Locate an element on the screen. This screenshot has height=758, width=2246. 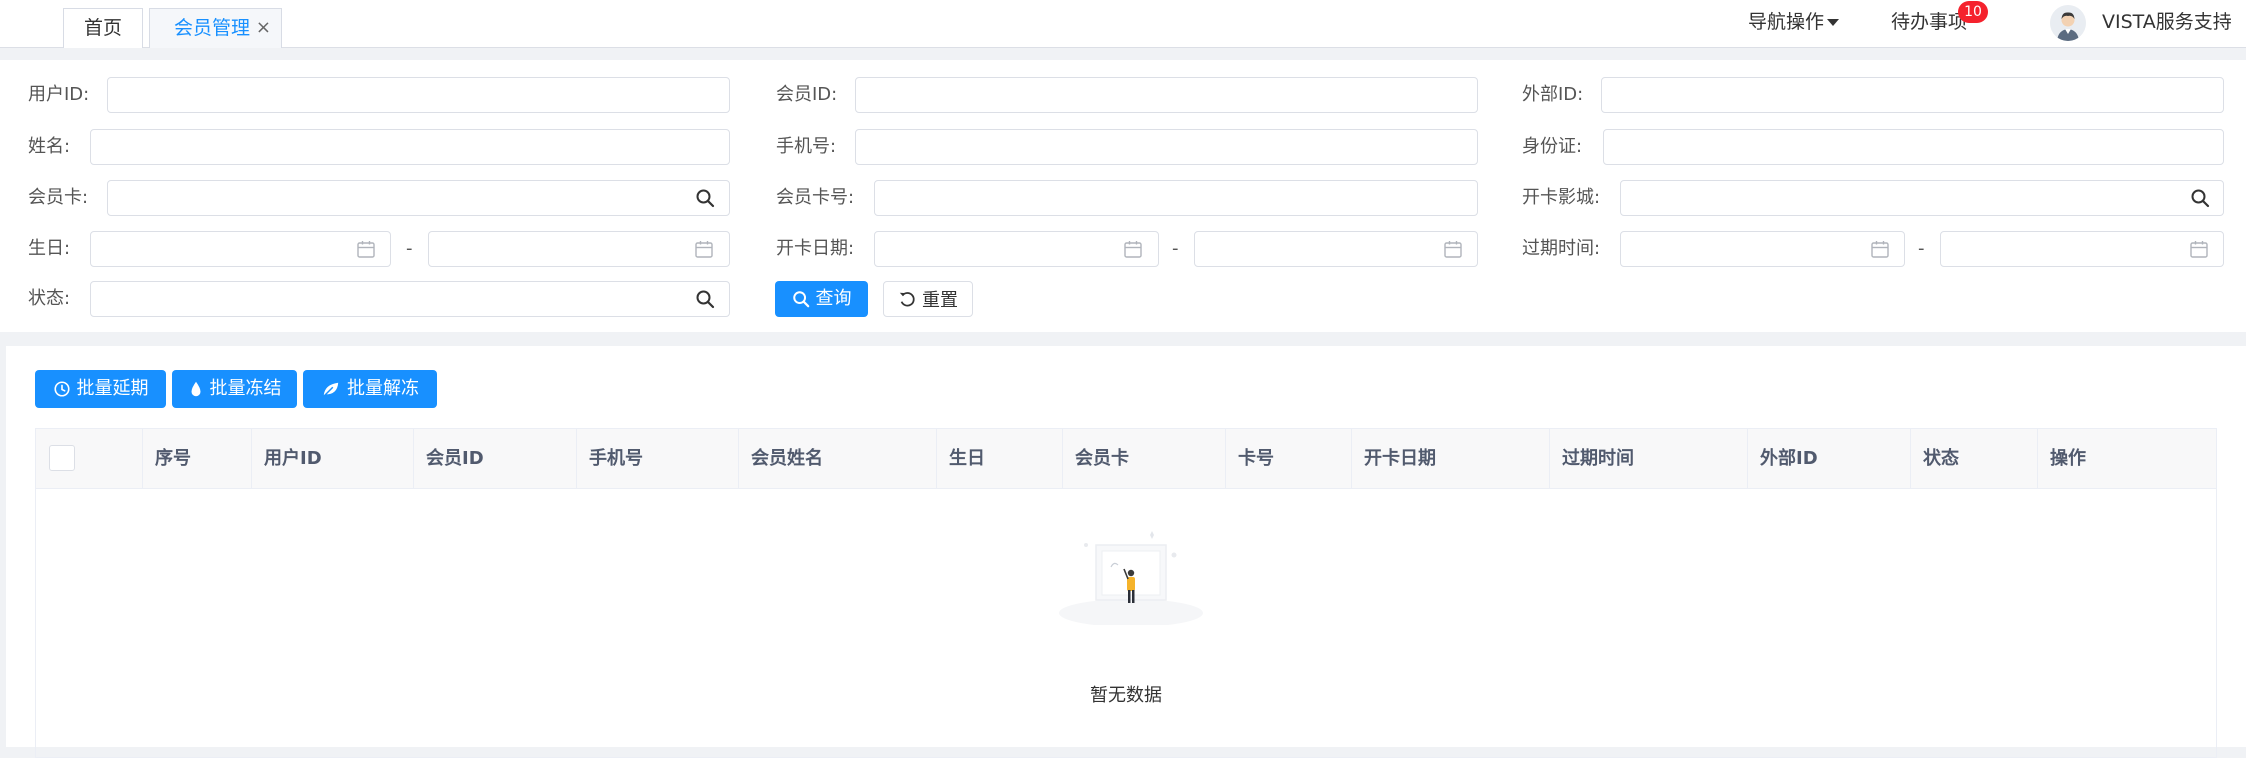
member-card-label: 会员卡: is located at coordinates (58, 197).